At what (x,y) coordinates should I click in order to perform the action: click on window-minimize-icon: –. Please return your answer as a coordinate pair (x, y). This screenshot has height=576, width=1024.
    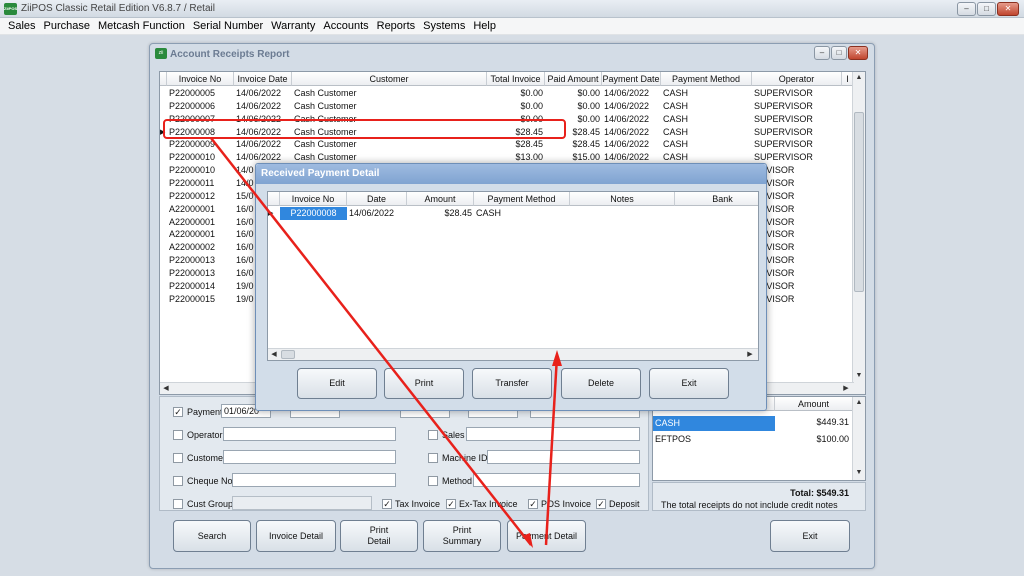
    Looking at the image, I should click on (822, 53).